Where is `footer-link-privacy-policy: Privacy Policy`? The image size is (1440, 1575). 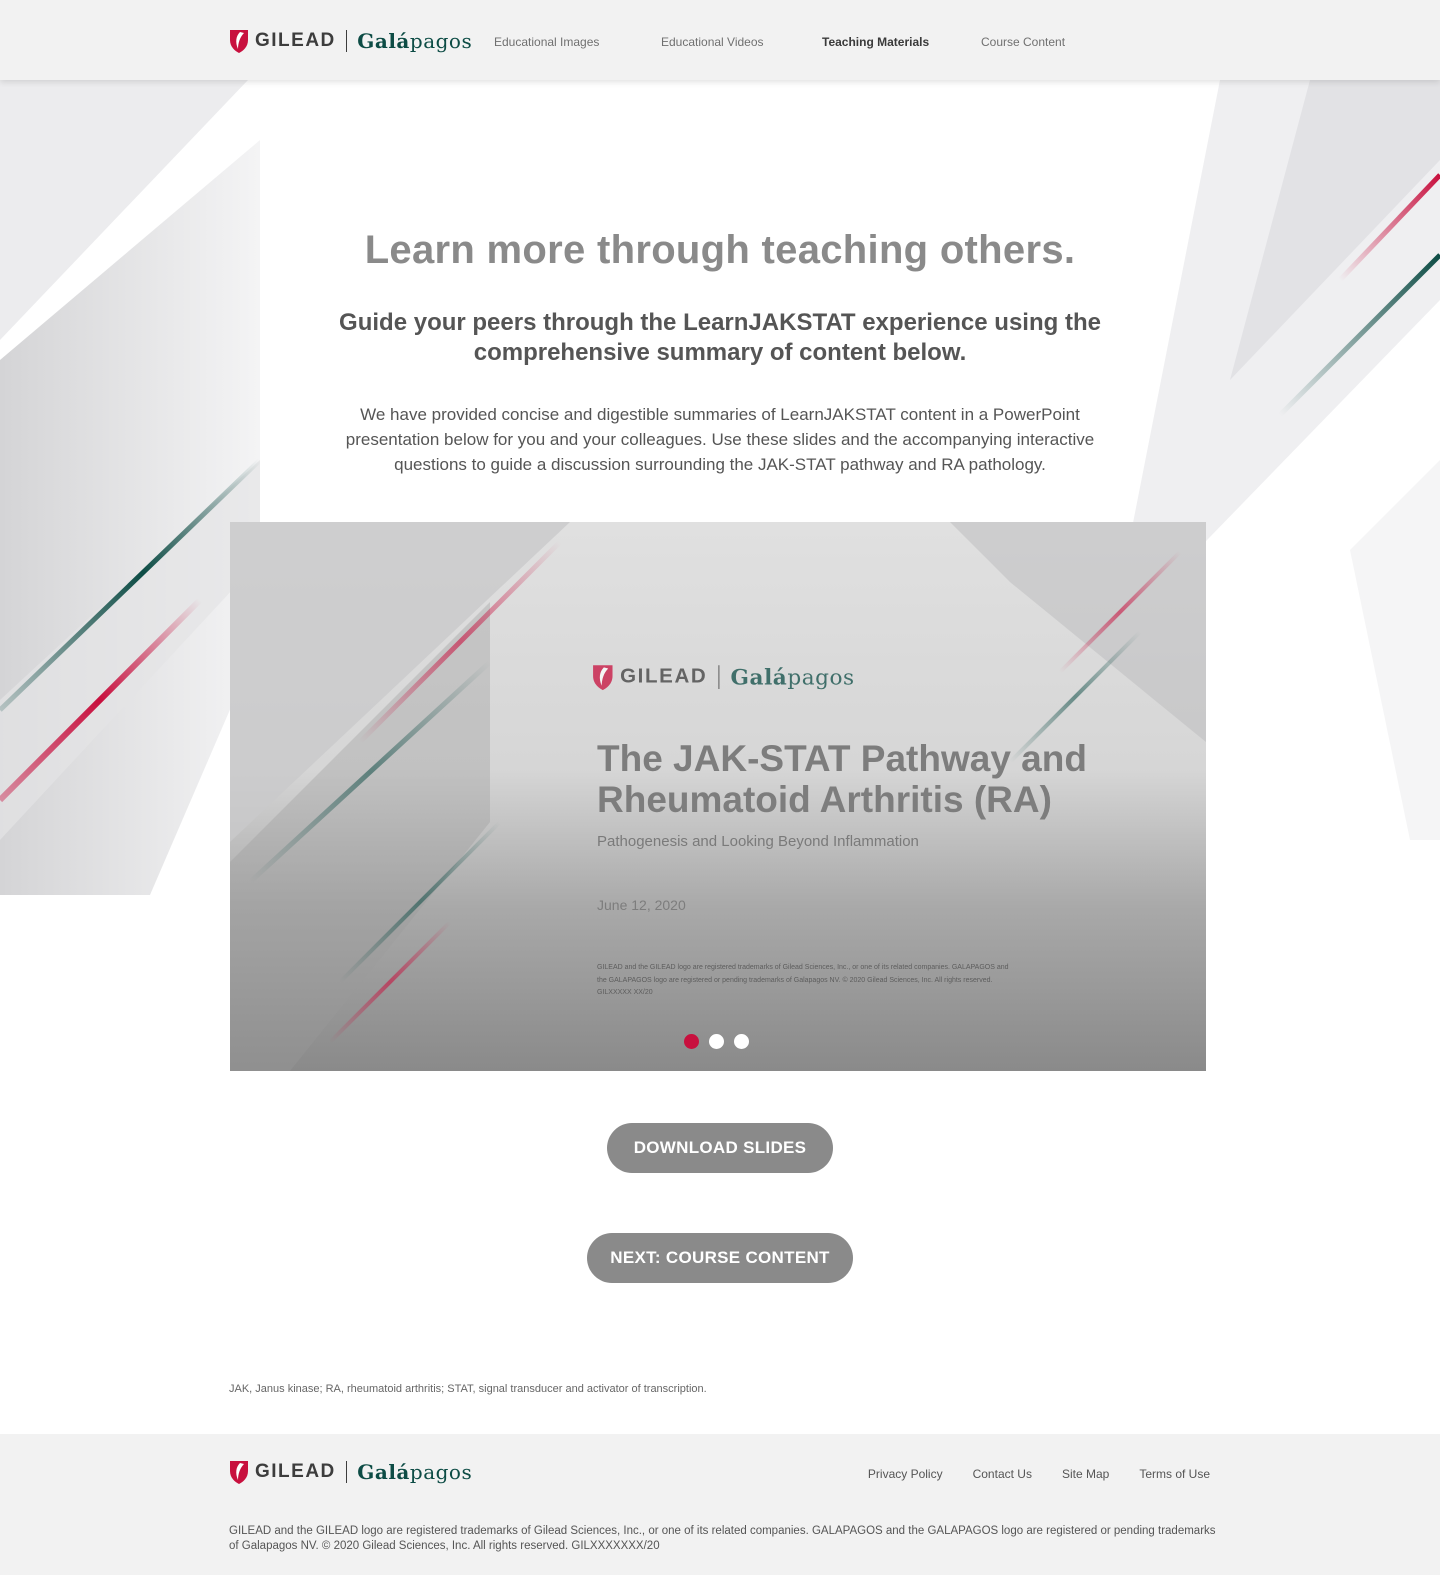 footer-link-privacy-policy: Privacy Policy is located at coordinates (905, 1474).